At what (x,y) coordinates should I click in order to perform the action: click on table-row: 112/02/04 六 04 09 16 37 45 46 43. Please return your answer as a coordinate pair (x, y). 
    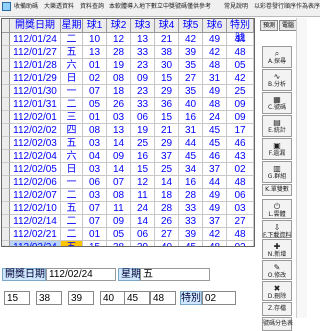
    Looking at the image, I should click on (128, 156).